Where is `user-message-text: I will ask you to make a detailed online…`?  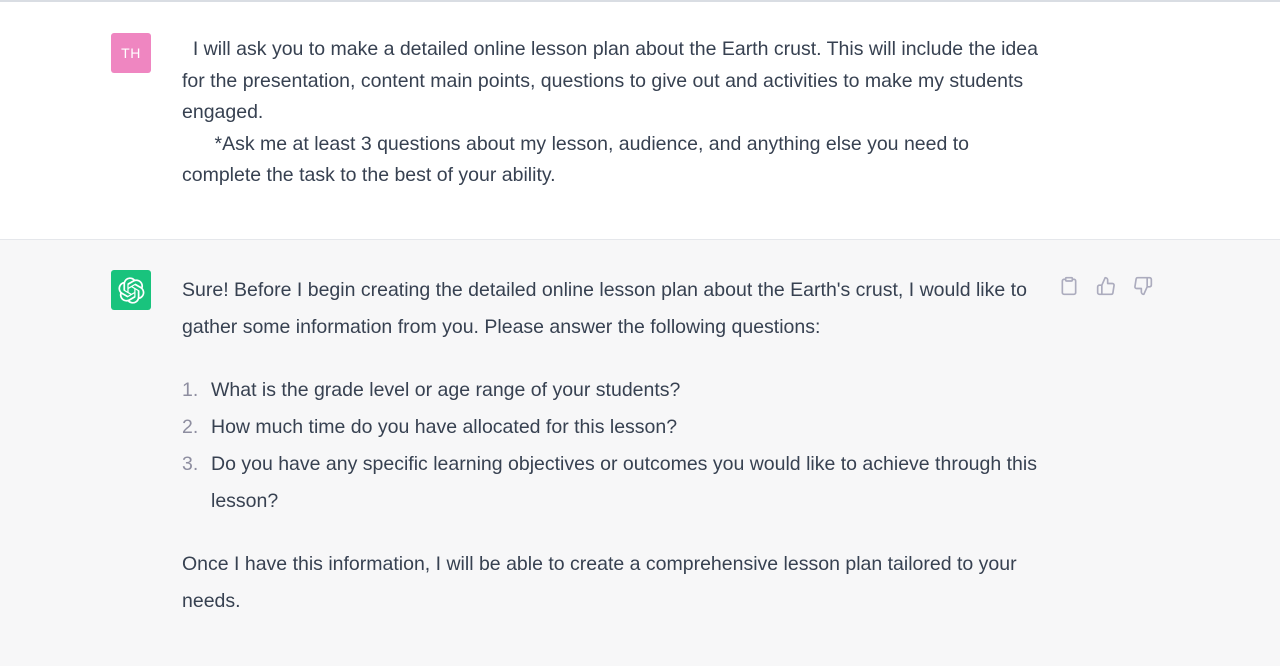 user-message-text: I will ask you to make a detailed online… is located at coordinates (610, 112).